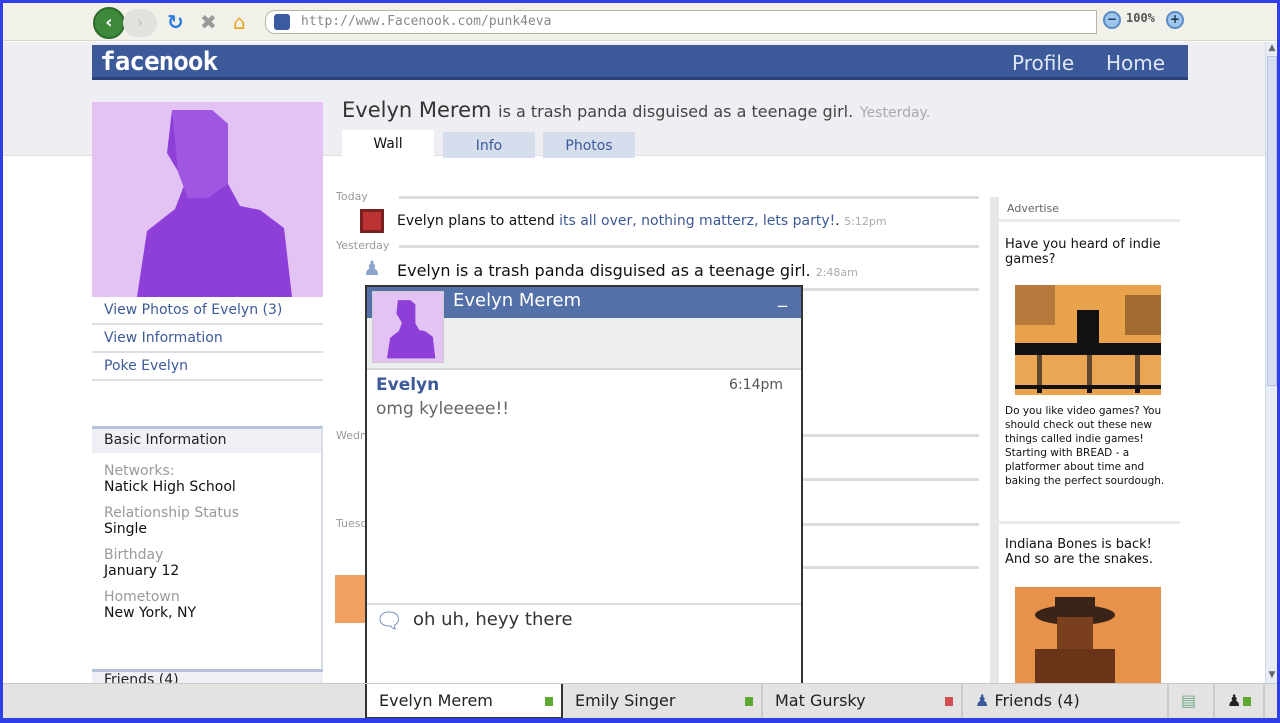 This screenshot has width=1280, height=723. Describe the element at coordinates (139, 471) in the screenshot. I see `field-label: Networks:` at that location.